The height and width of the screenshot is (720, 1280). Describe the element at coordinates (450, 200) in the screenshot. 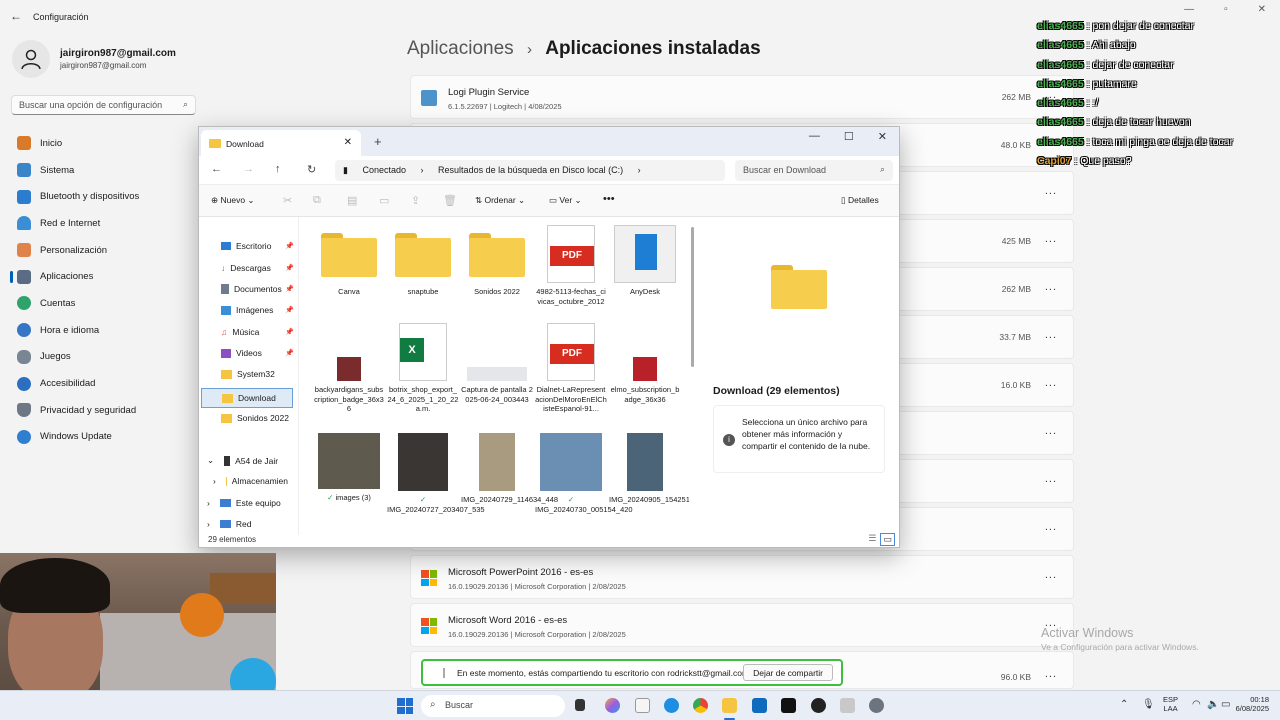

I see `delete-icon: 🗑` at that location.